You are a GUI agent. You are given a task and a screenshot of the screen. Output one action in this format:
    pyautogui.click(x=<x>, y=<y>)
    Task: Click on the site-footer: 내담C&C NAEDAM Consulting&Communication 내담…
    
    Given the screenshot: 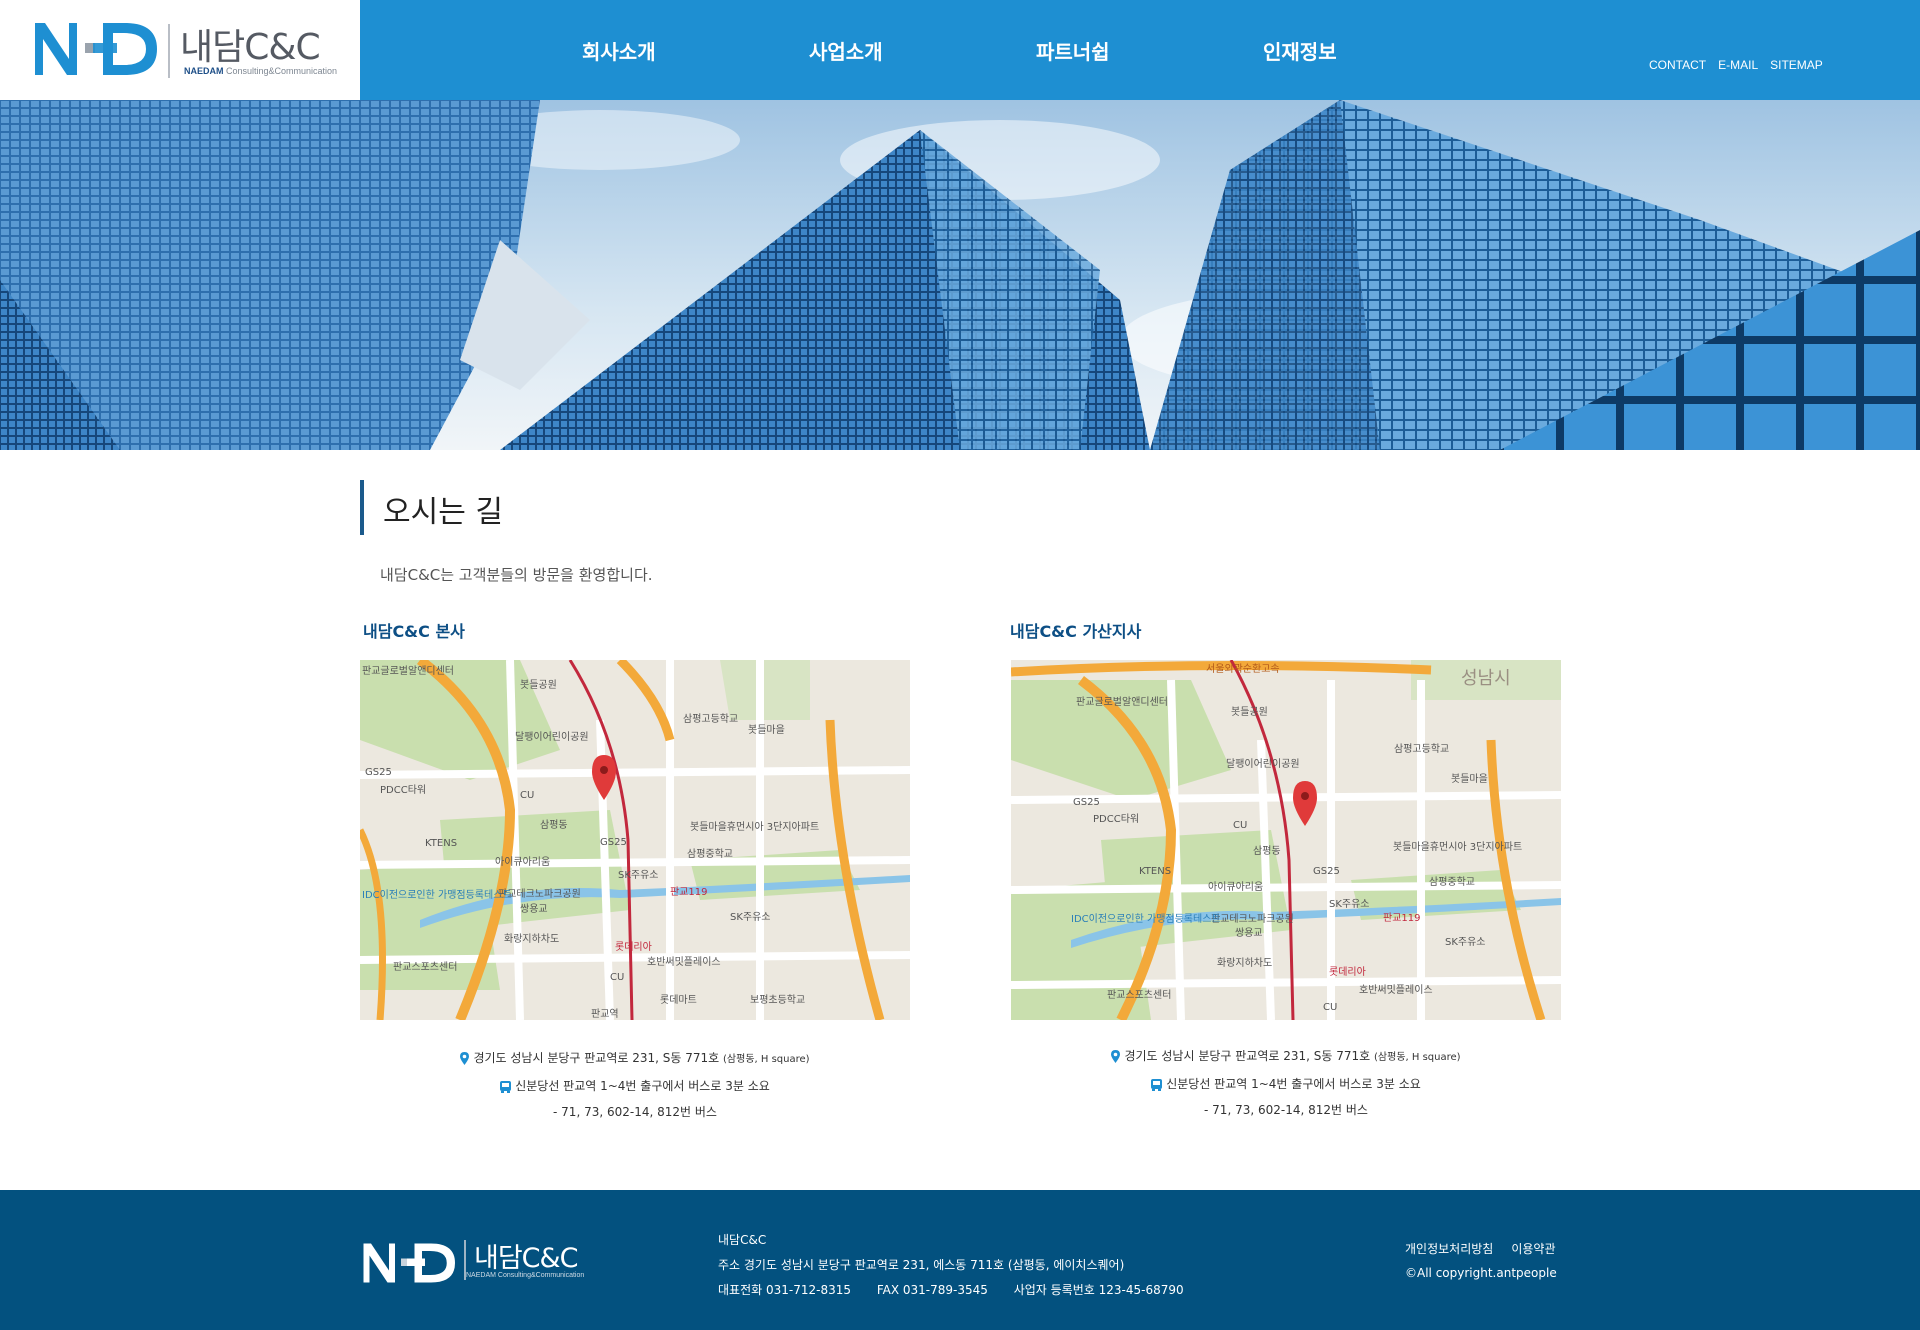 What is the action you would take?
    pyautogui.click(x=960, y=1260)
    